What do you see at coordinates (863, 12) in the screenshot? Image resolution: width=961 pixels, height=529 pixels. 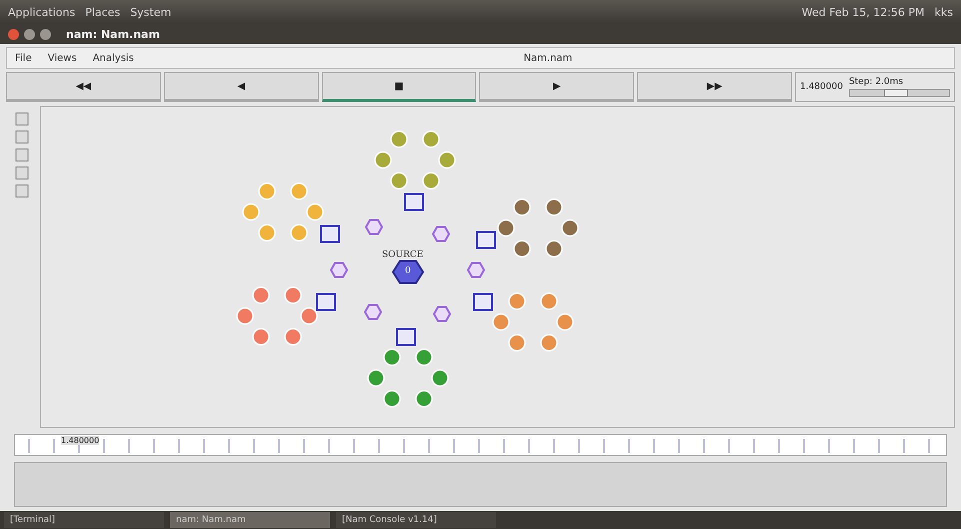 I see `clock: Wed Feb 15, 12:56 PM` at bounding box center [863, 12].